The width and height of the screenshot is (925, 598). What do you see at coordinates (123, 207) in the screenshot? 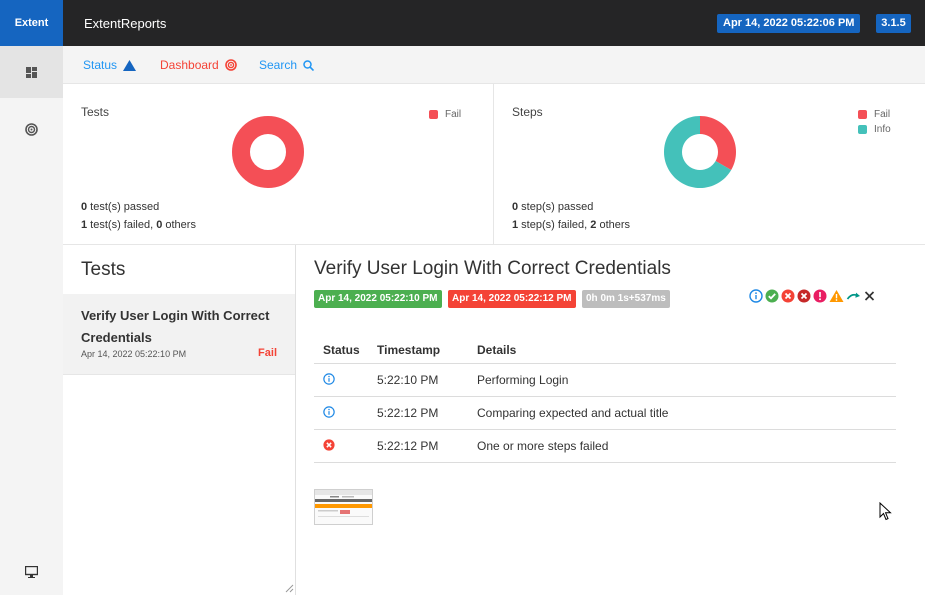
I see `tests-passed-label: test(s) passed` at bounding box center [123, 207].